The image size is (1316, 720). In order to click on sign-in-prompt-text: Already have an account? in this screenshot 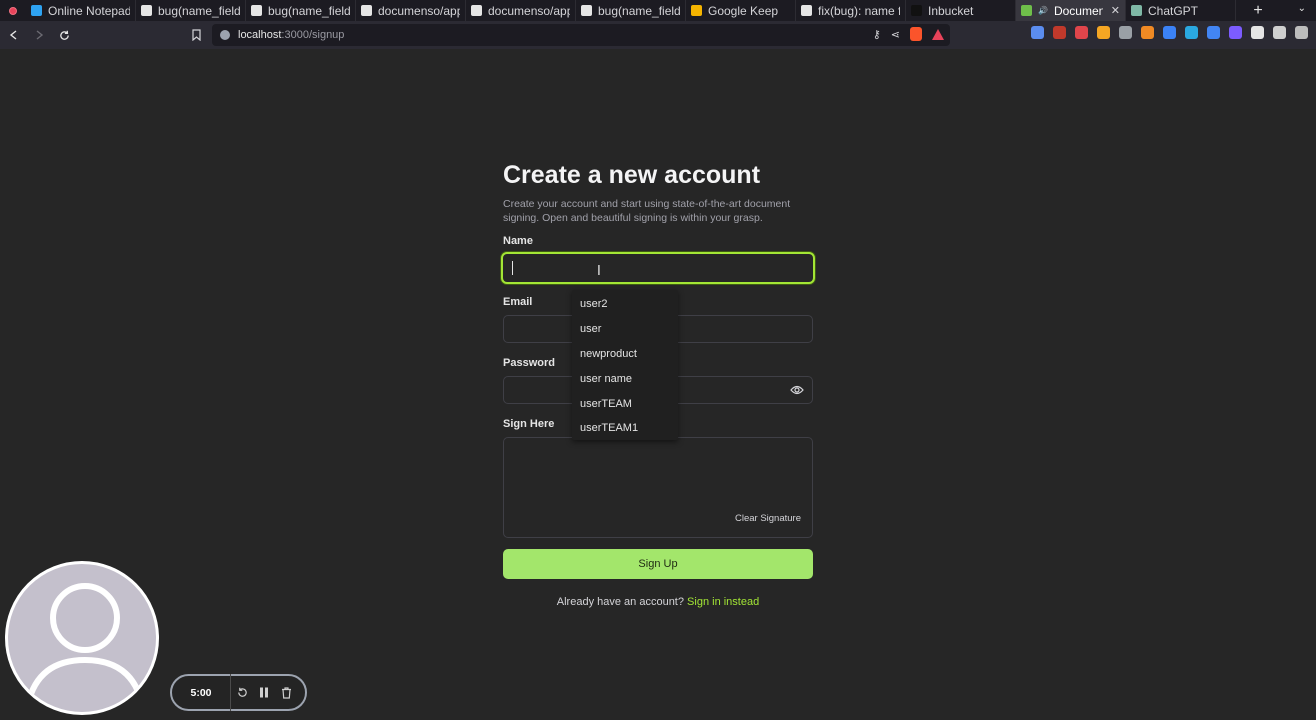, I will do `click(620, 602)`.